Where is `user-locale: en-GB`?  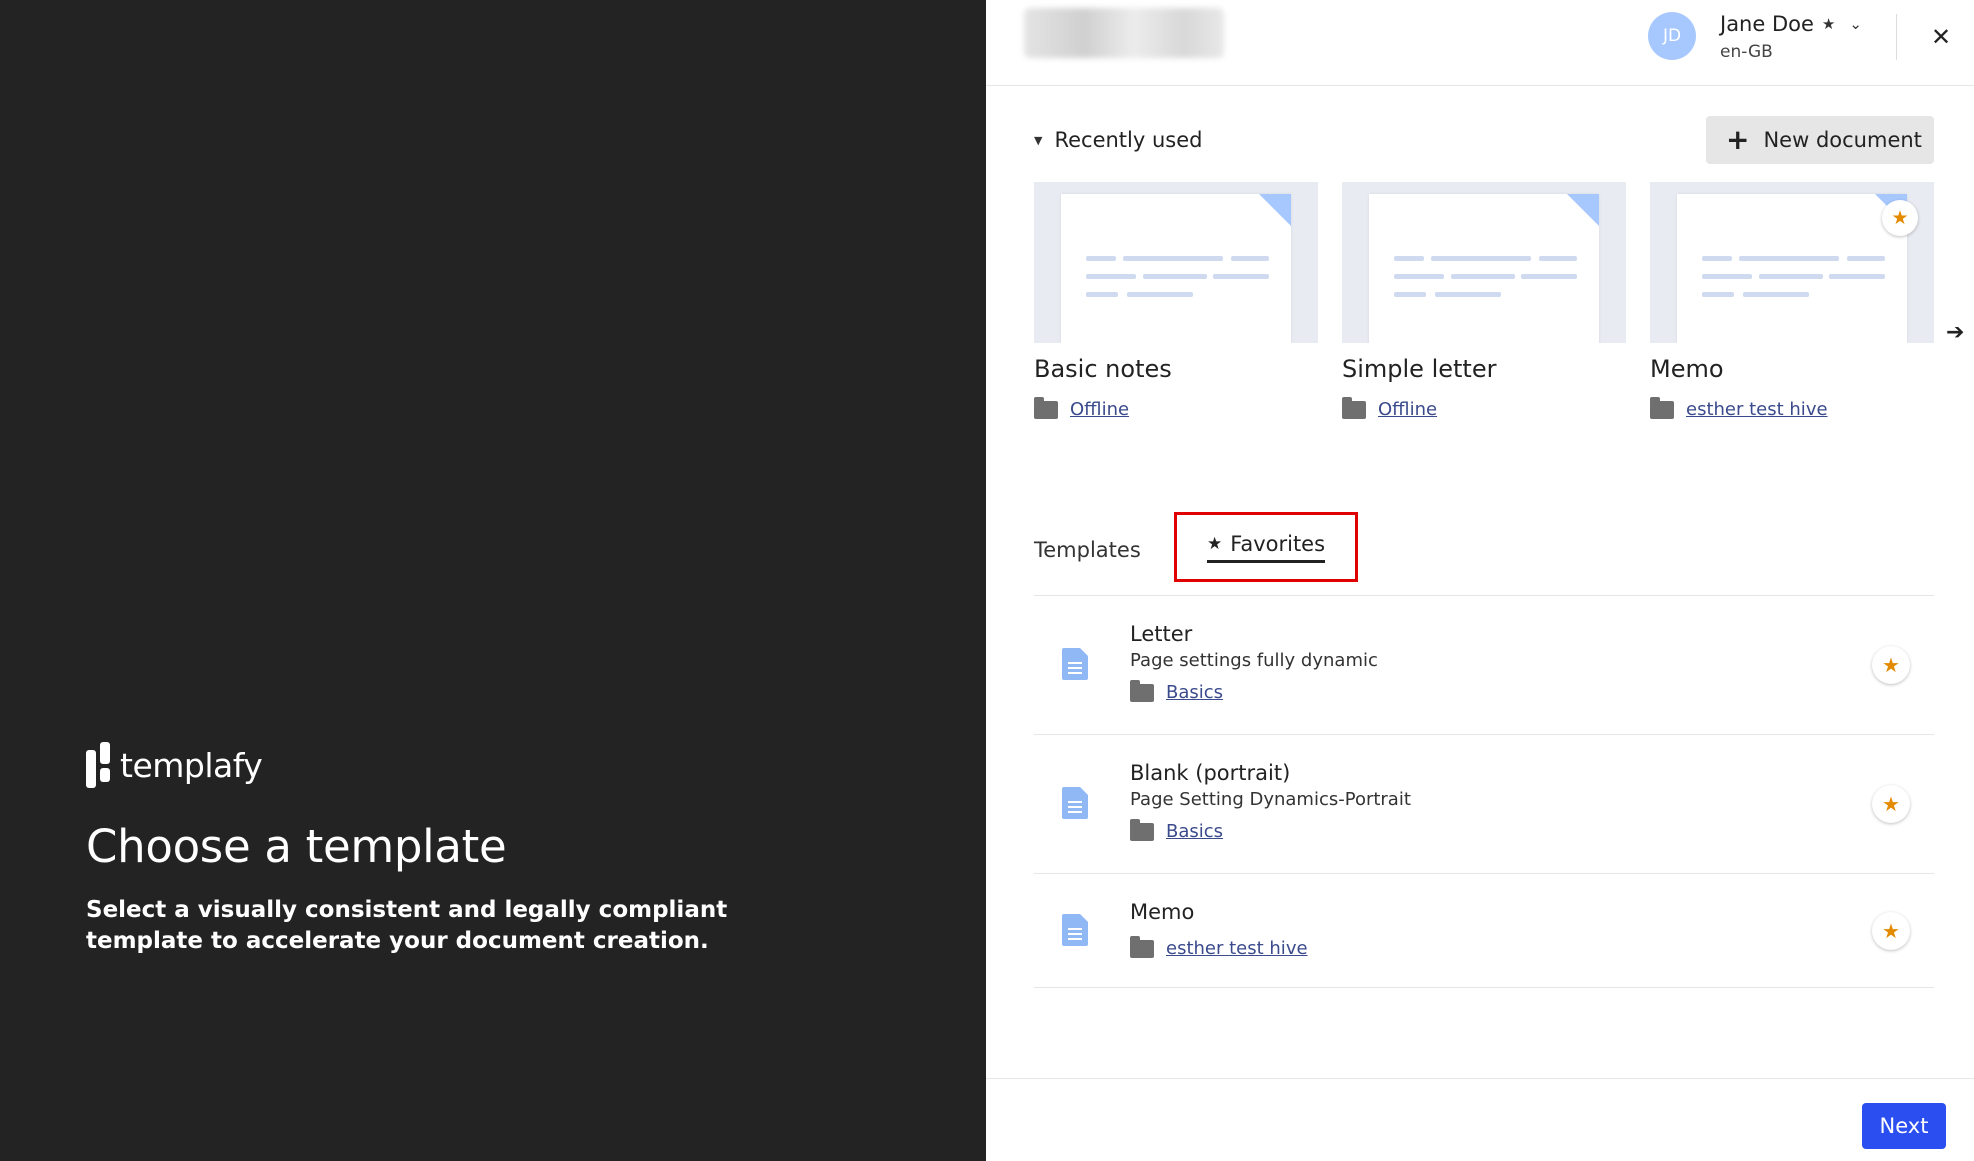 user-locale: en-GB is located at coordinates (1746, 52).